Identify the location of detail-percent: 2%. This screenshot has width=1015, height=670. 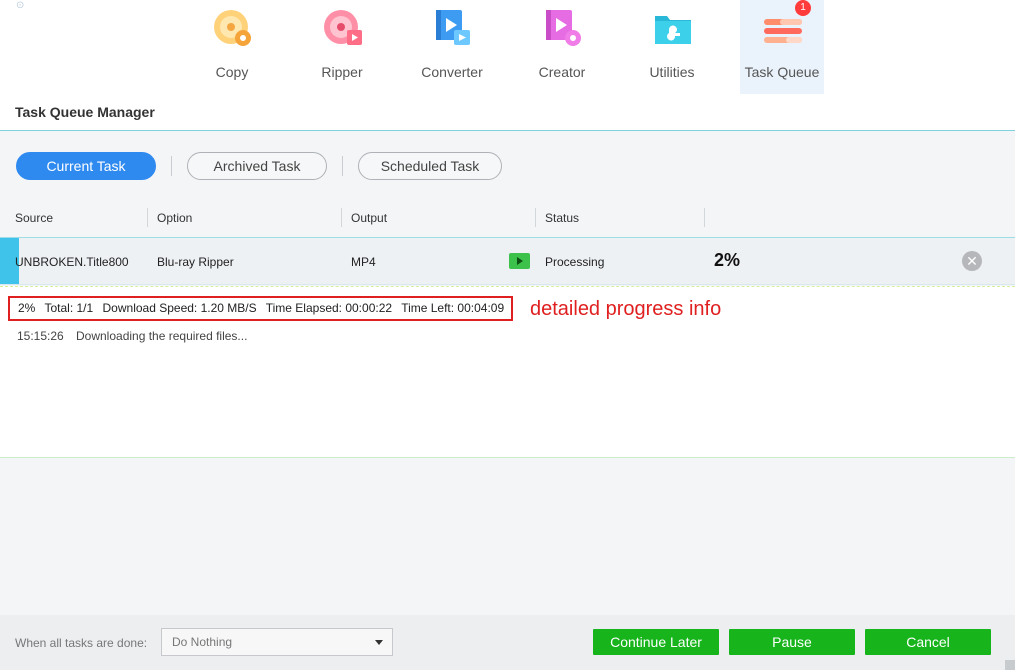
(27, 308).